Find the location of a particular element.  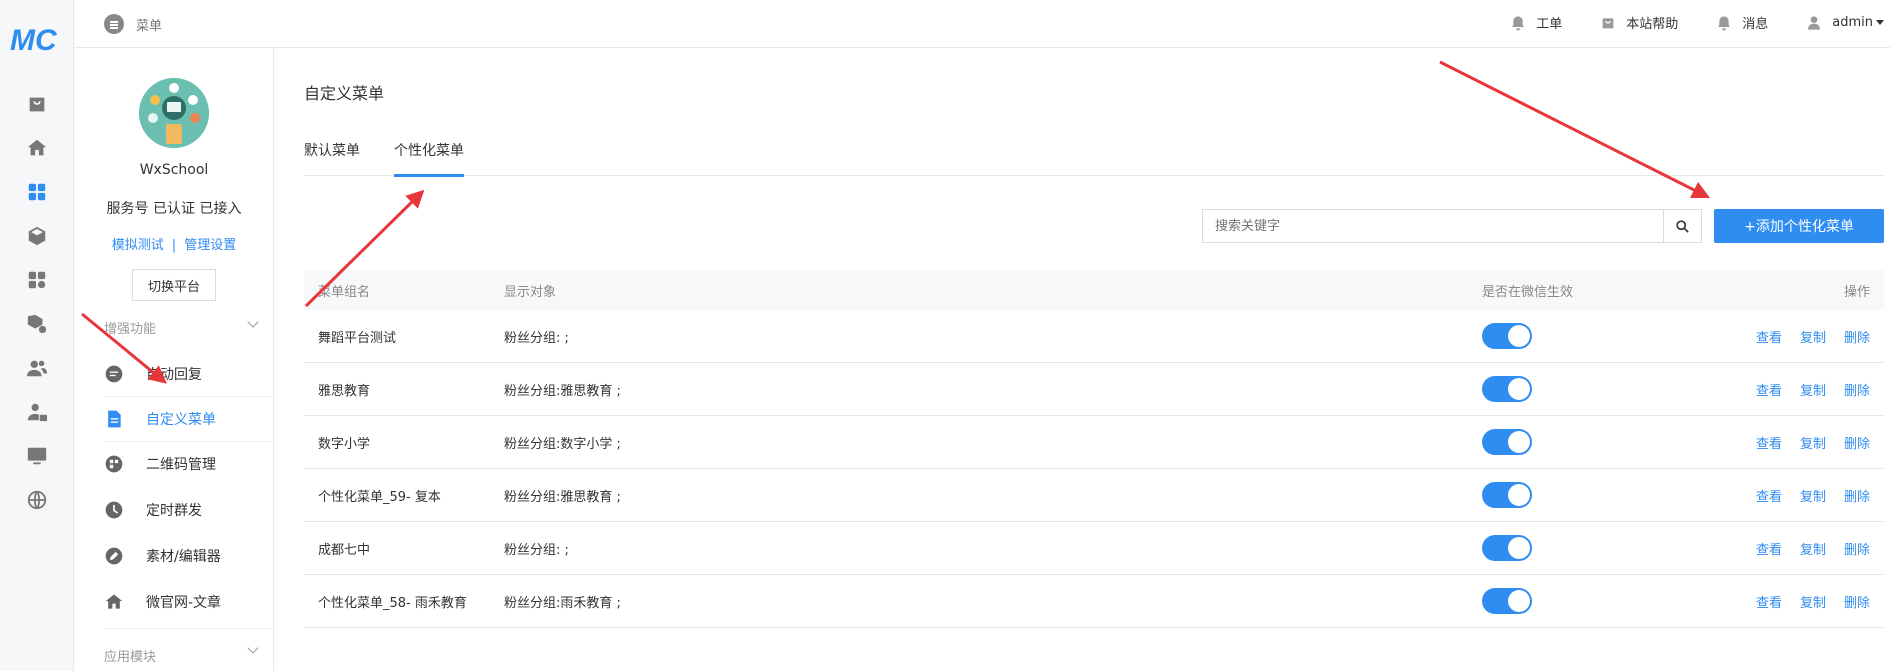

top-links: 工单 本站帮助 消息 admin is located at coordinates (1678, 22).